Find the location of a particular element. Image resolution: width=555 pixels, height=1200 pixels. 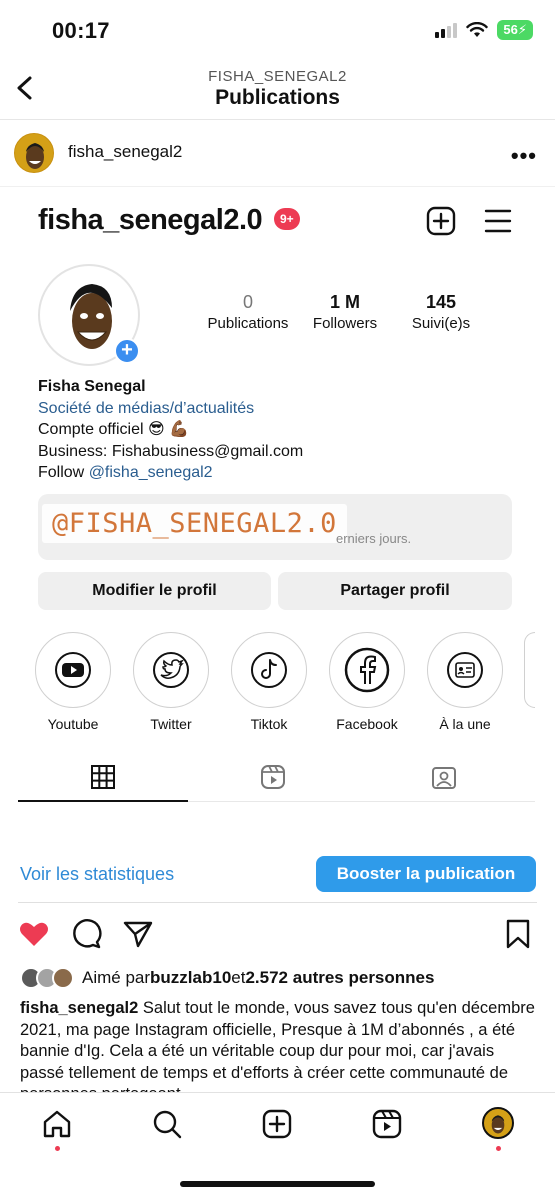

profile-notification-dot is located at coordinates (498, 1148).